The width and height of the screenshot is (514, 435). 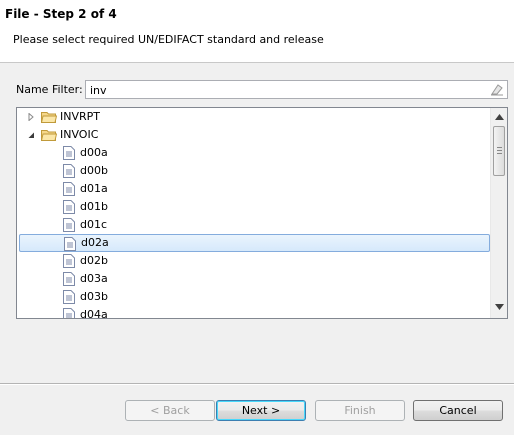 What do you see at coordinates (94, 170) in the screenshot?
I see `tree-item-label: d00b` at bounding box center [94, 170].